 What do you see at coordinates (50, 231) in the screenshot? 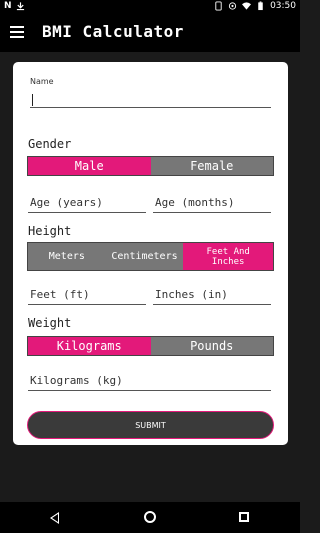
I see `height-label: Height` at bounding box center [50, 231].